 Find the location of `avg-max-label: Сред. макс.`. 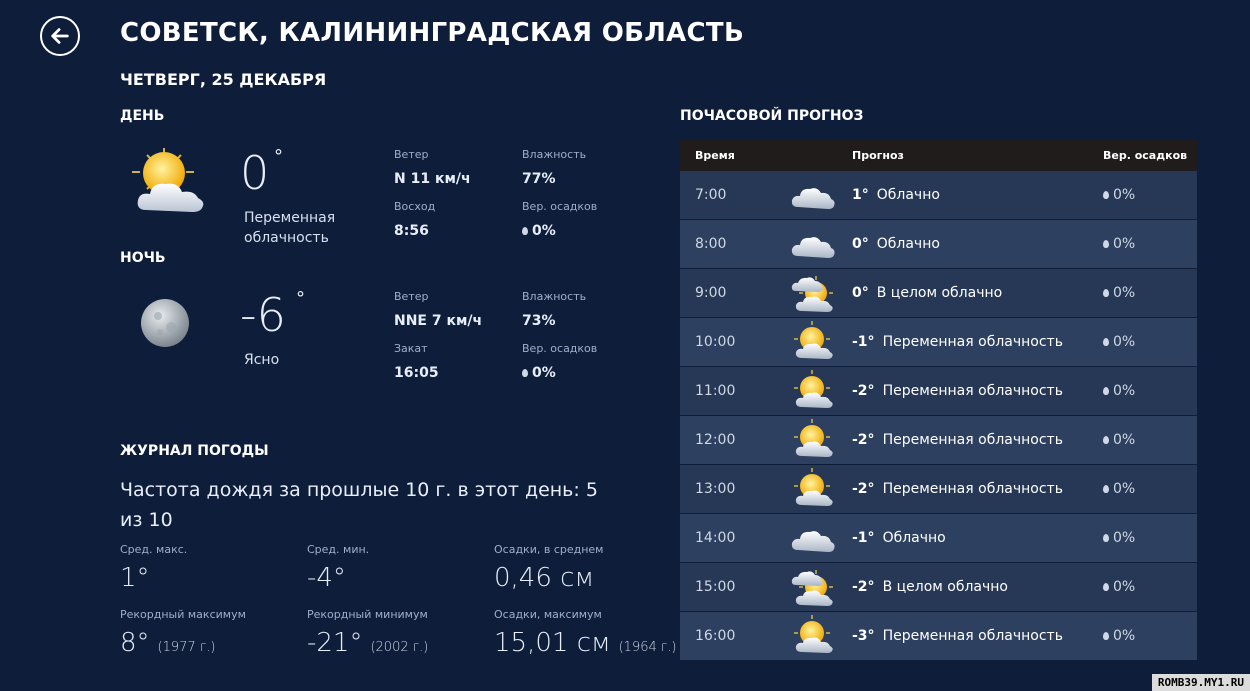

avg-max-label: Сред. макс. is located at coordinates (154, 549).